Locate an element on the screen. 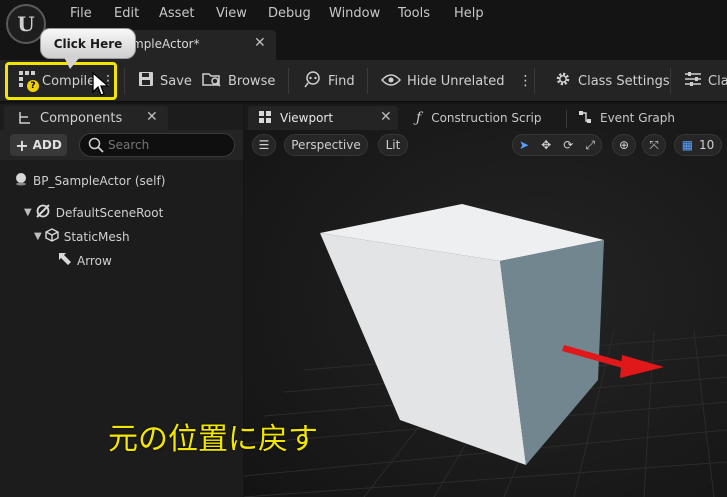 The height and width of the screenshot is (497, 727). sliders-icon is located at coordinates (693, 81).